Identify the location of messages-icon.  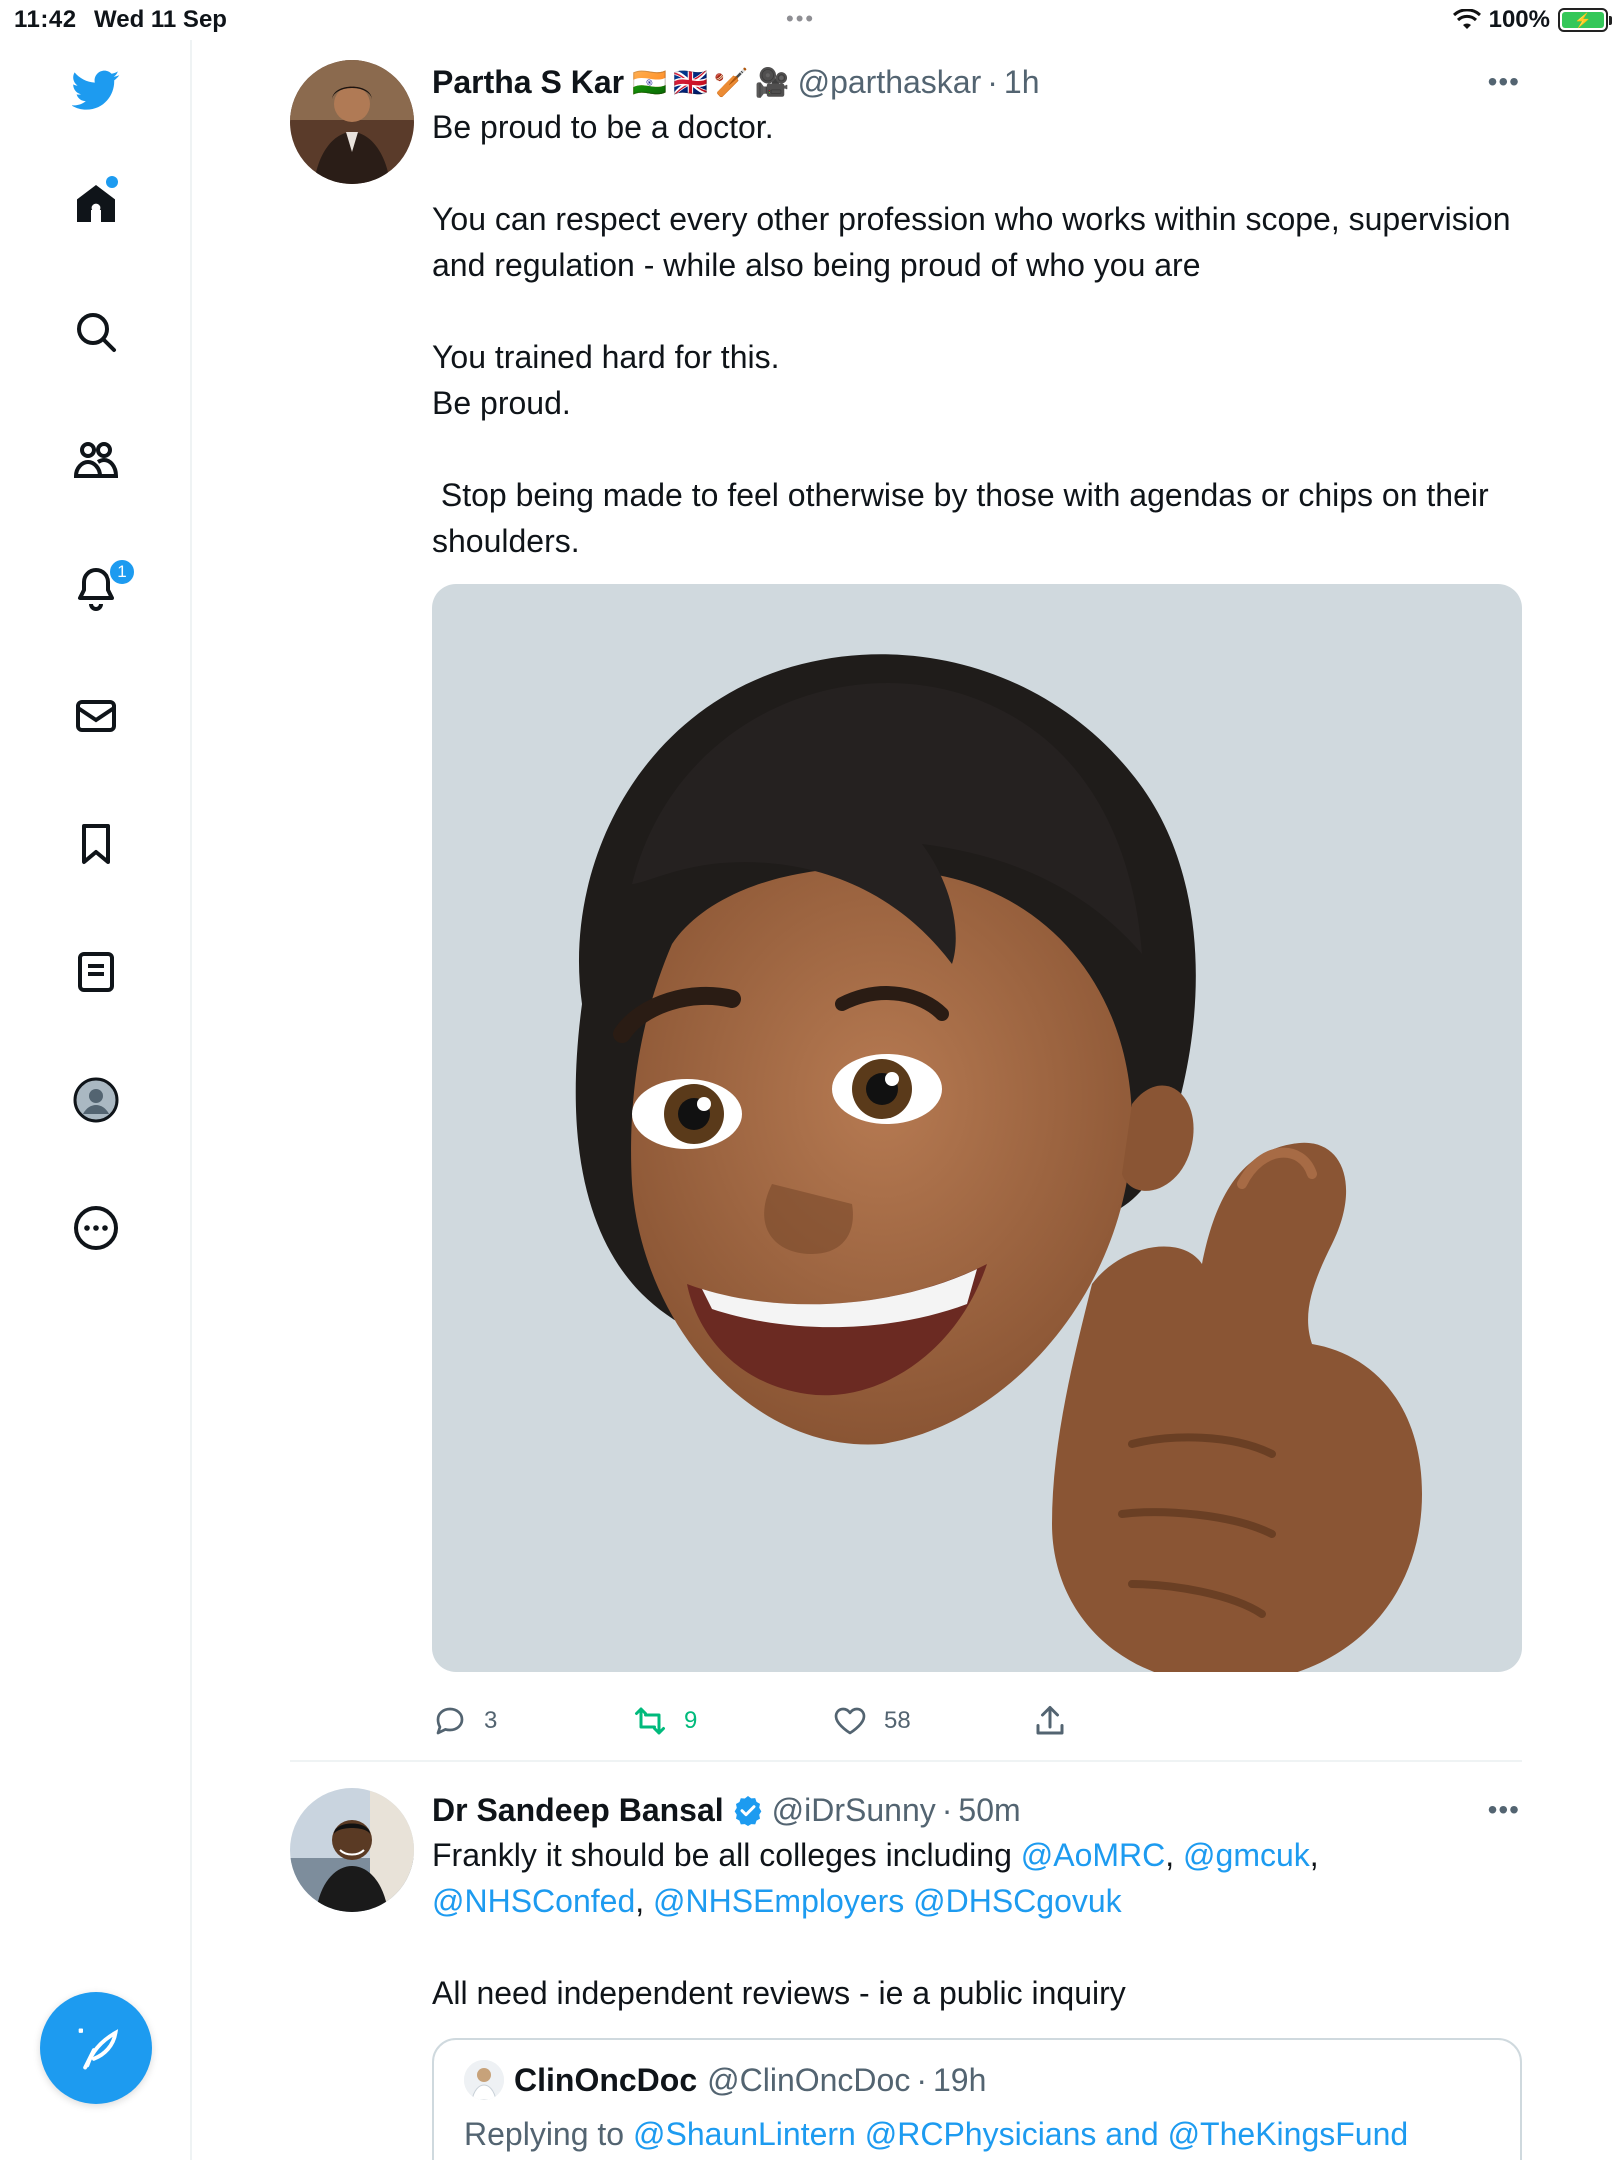
(96, 716).